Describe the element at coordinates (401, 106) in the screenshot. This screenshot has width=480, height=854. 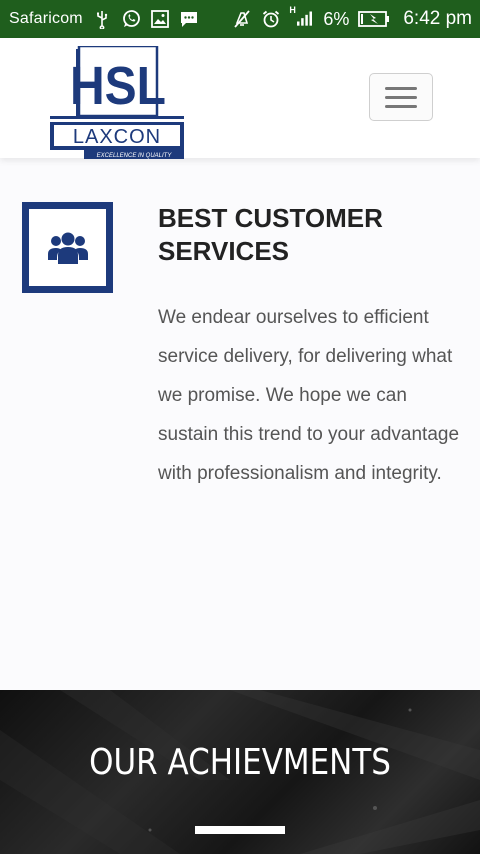
I see `hamburger-icon-bar-bottom` at that location.